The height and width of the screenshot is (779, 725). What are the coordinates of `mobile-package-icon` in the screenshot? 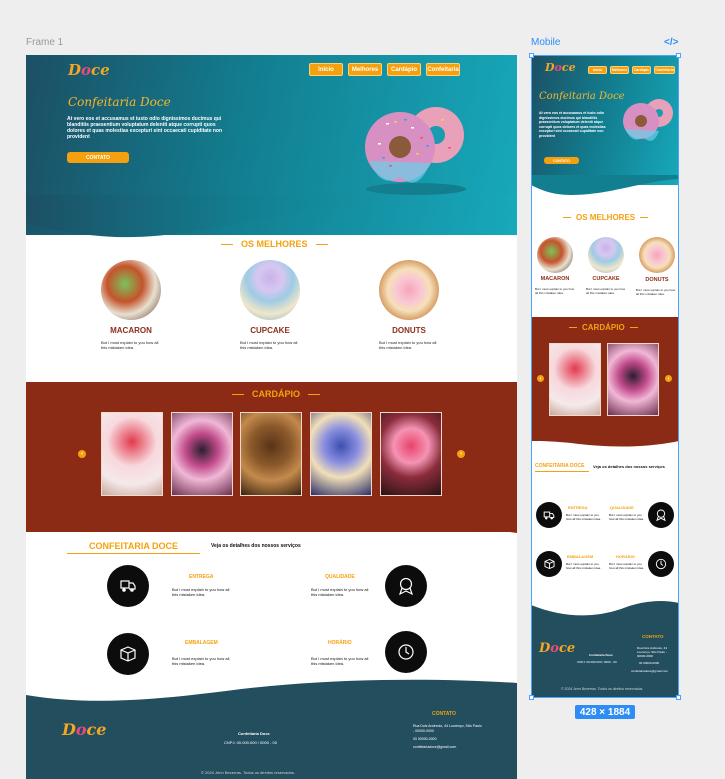 It's located at (549, 564).